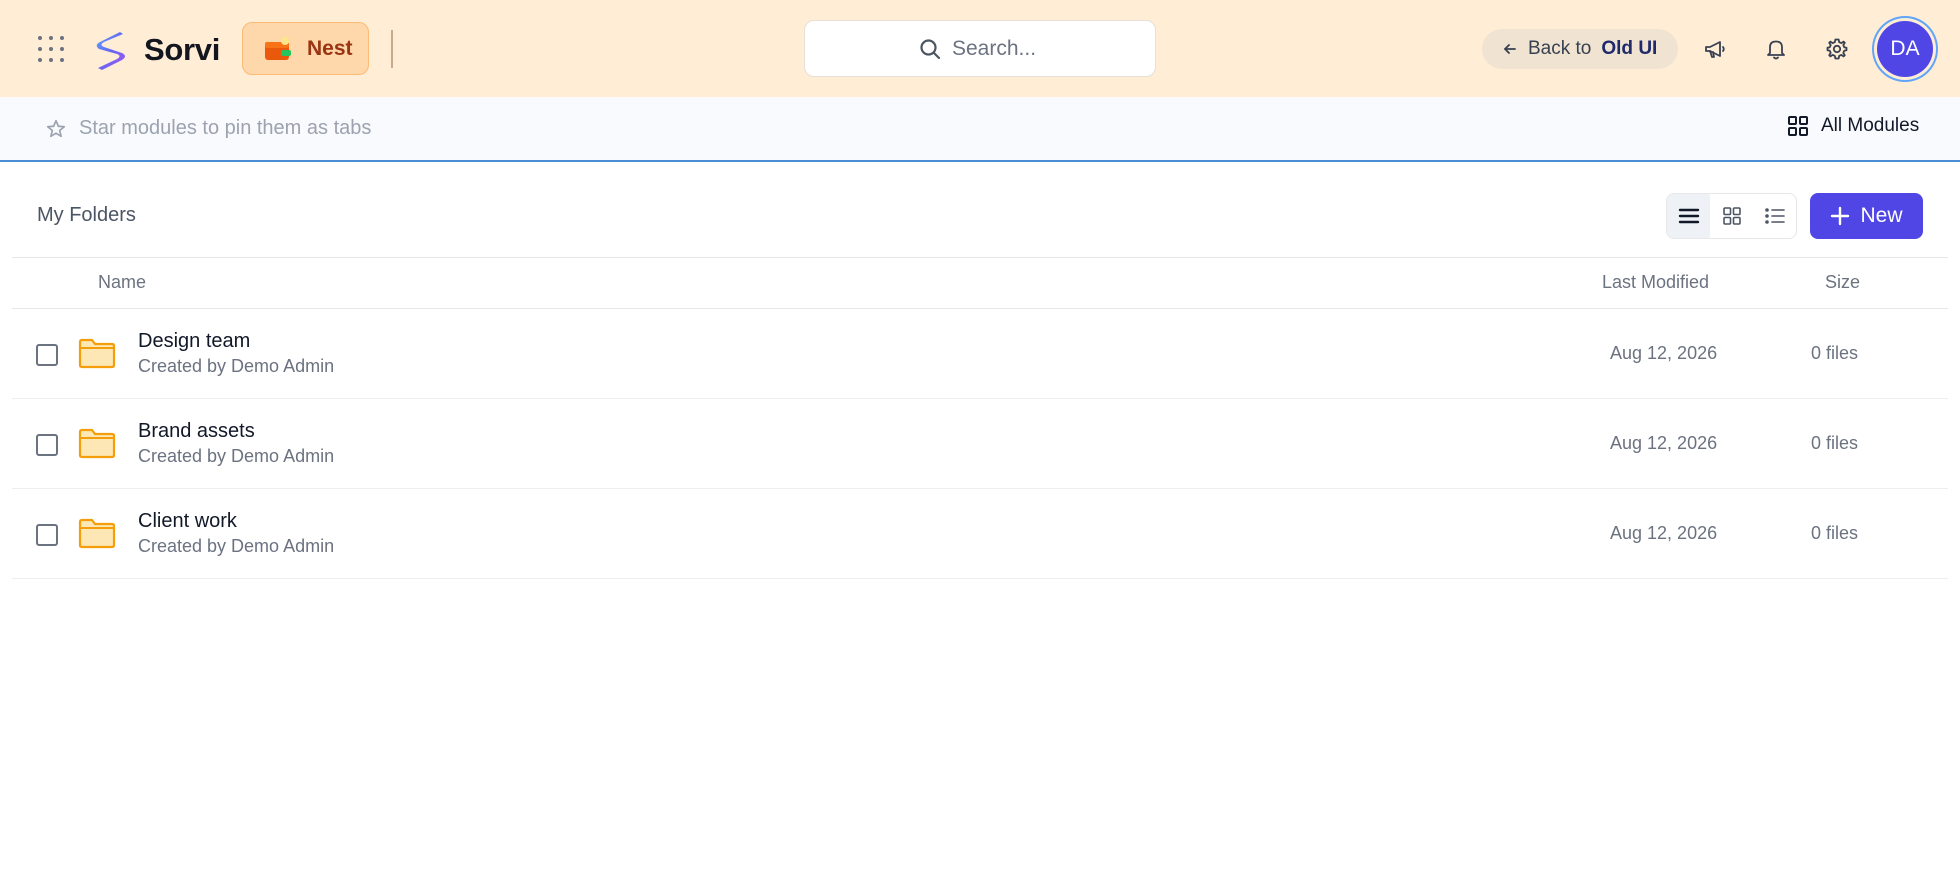  I want to click on back-to-old-ui-button: Back to Old UI, so click(1580, 49).